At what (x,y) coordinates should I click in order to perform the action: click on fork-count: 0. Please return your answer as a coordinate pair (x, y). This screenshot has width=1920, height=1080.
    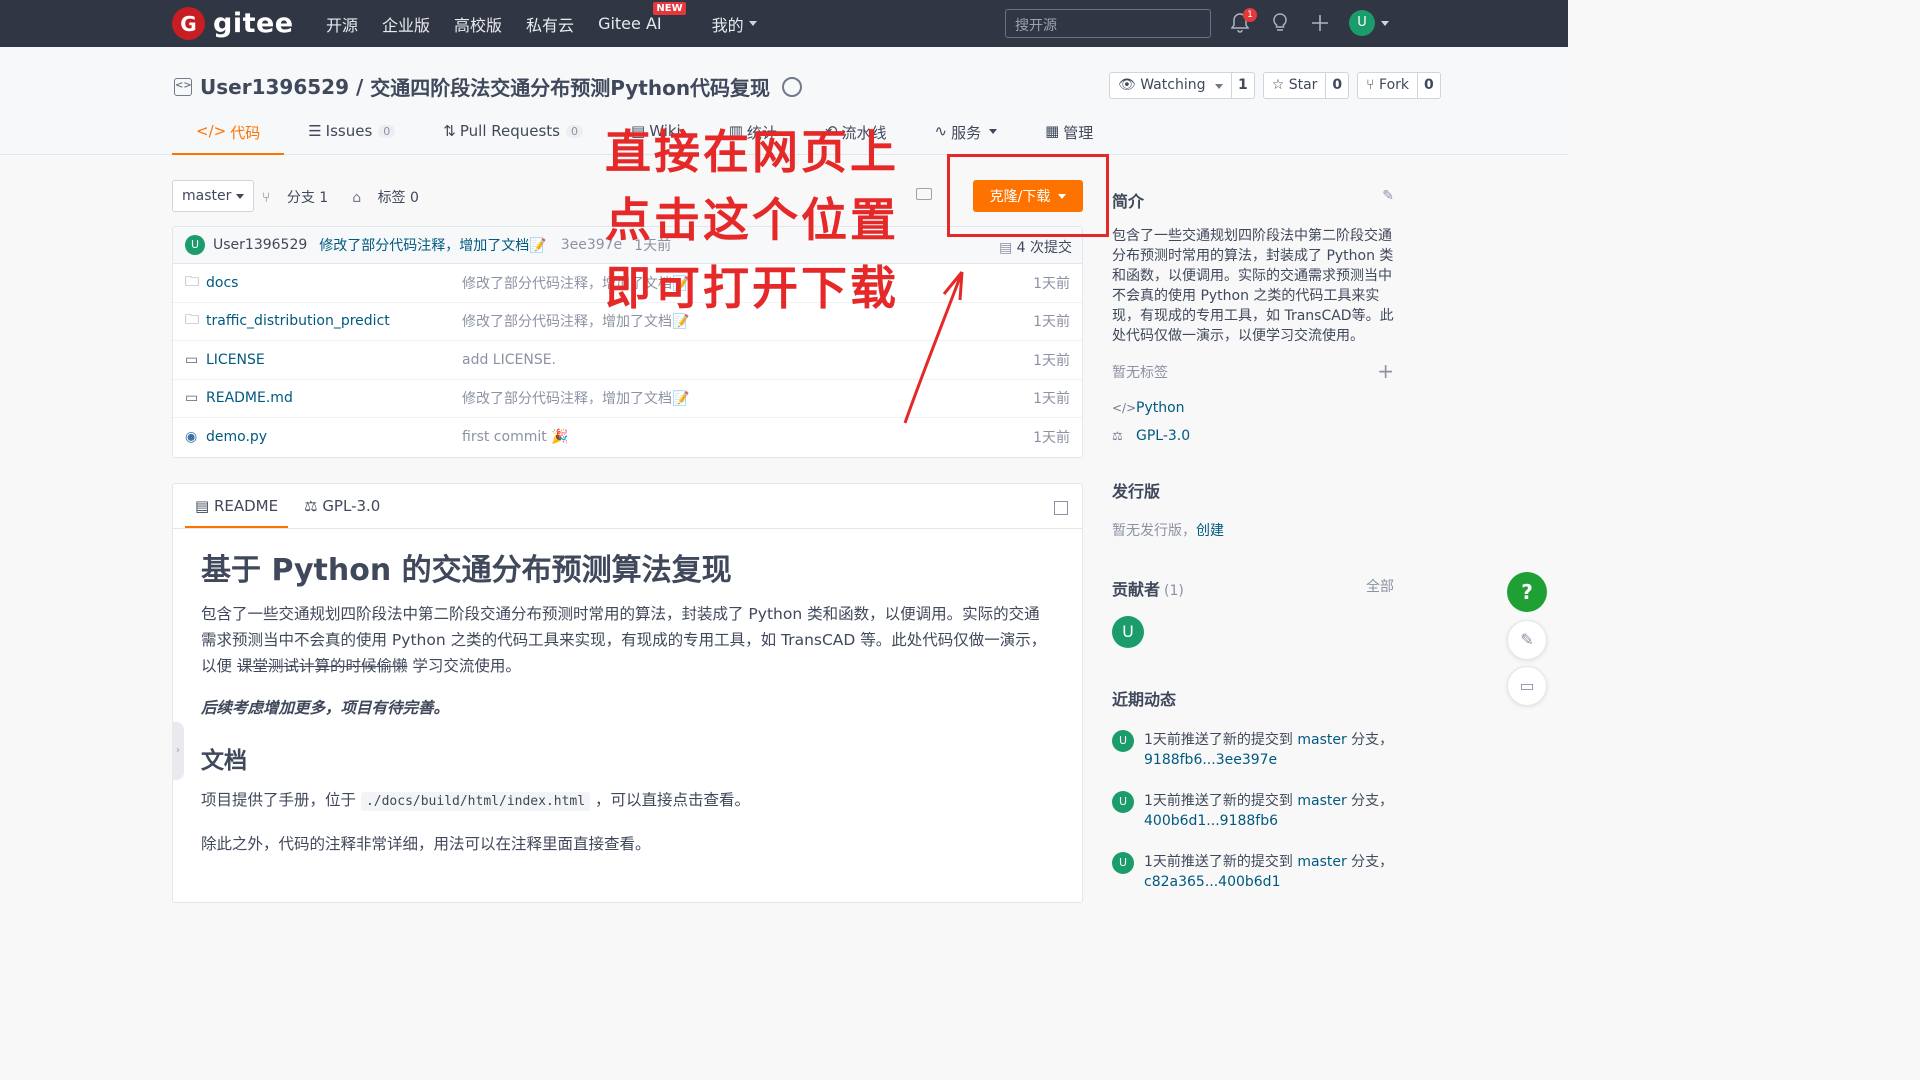
    Looking at the image, I should click on (1429, 85).